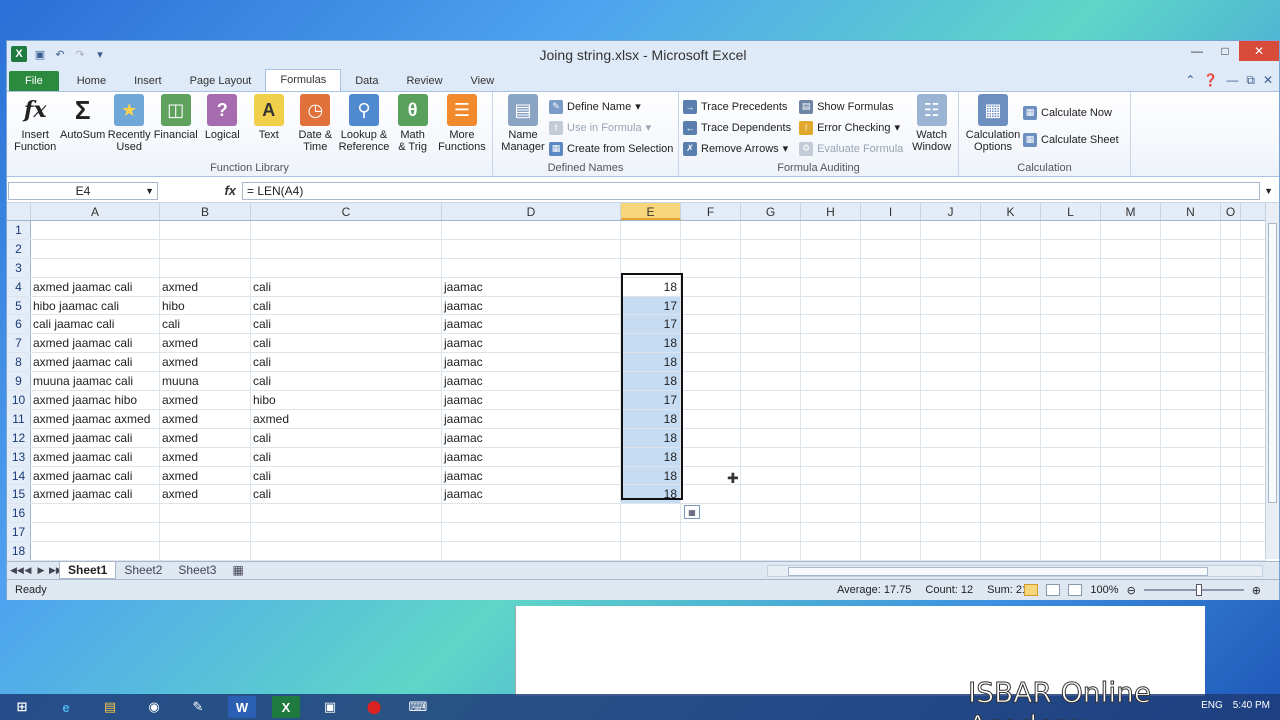  Describe the element at coordinates (19, 381) in the screenshot. I see `row-header: 9` at that location.